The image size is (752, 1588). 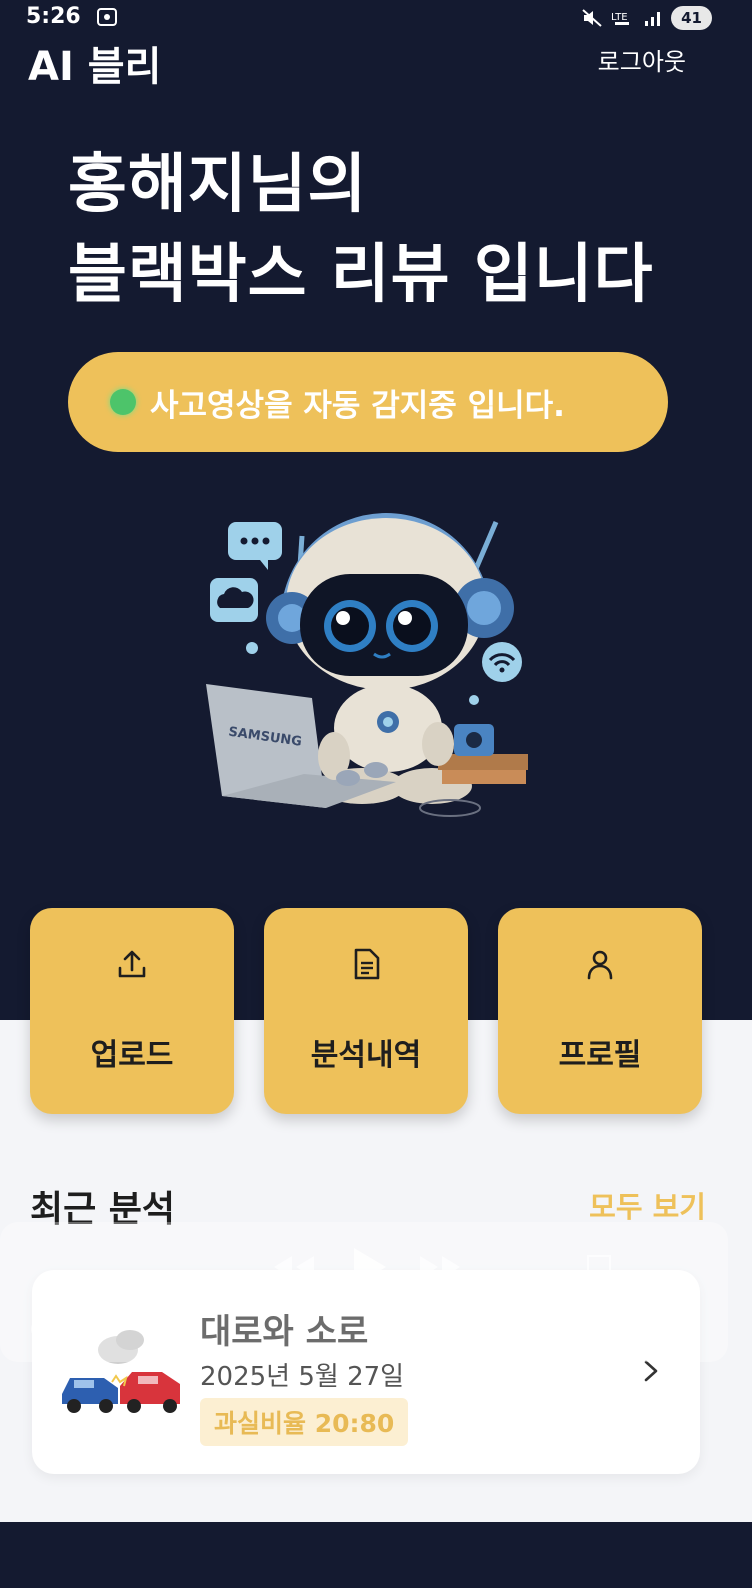 What do you see at coordinates (388, 230) in the screenshot?
I see `page-title: 홍해지님의 블랙박스 리뷰 입니다` at bounding box center [388, 230].